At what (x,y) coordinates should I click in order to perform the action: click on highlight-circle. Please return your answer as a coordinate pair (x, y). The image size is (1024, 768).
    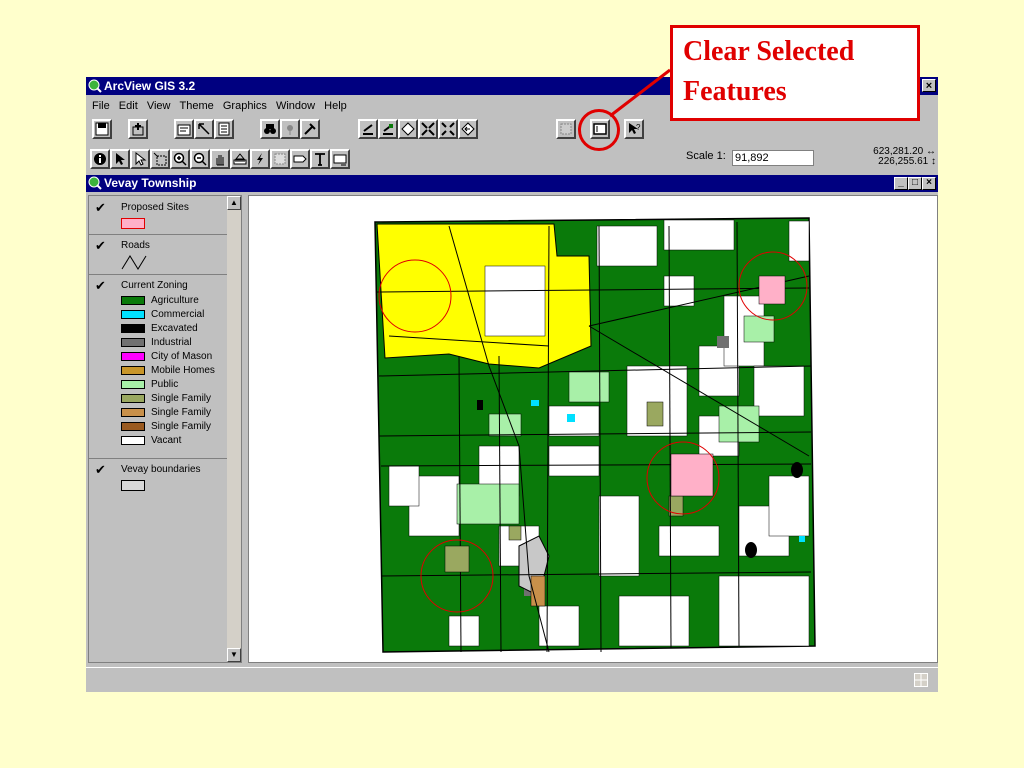
    Looking at the image, I should click on (599, 130).